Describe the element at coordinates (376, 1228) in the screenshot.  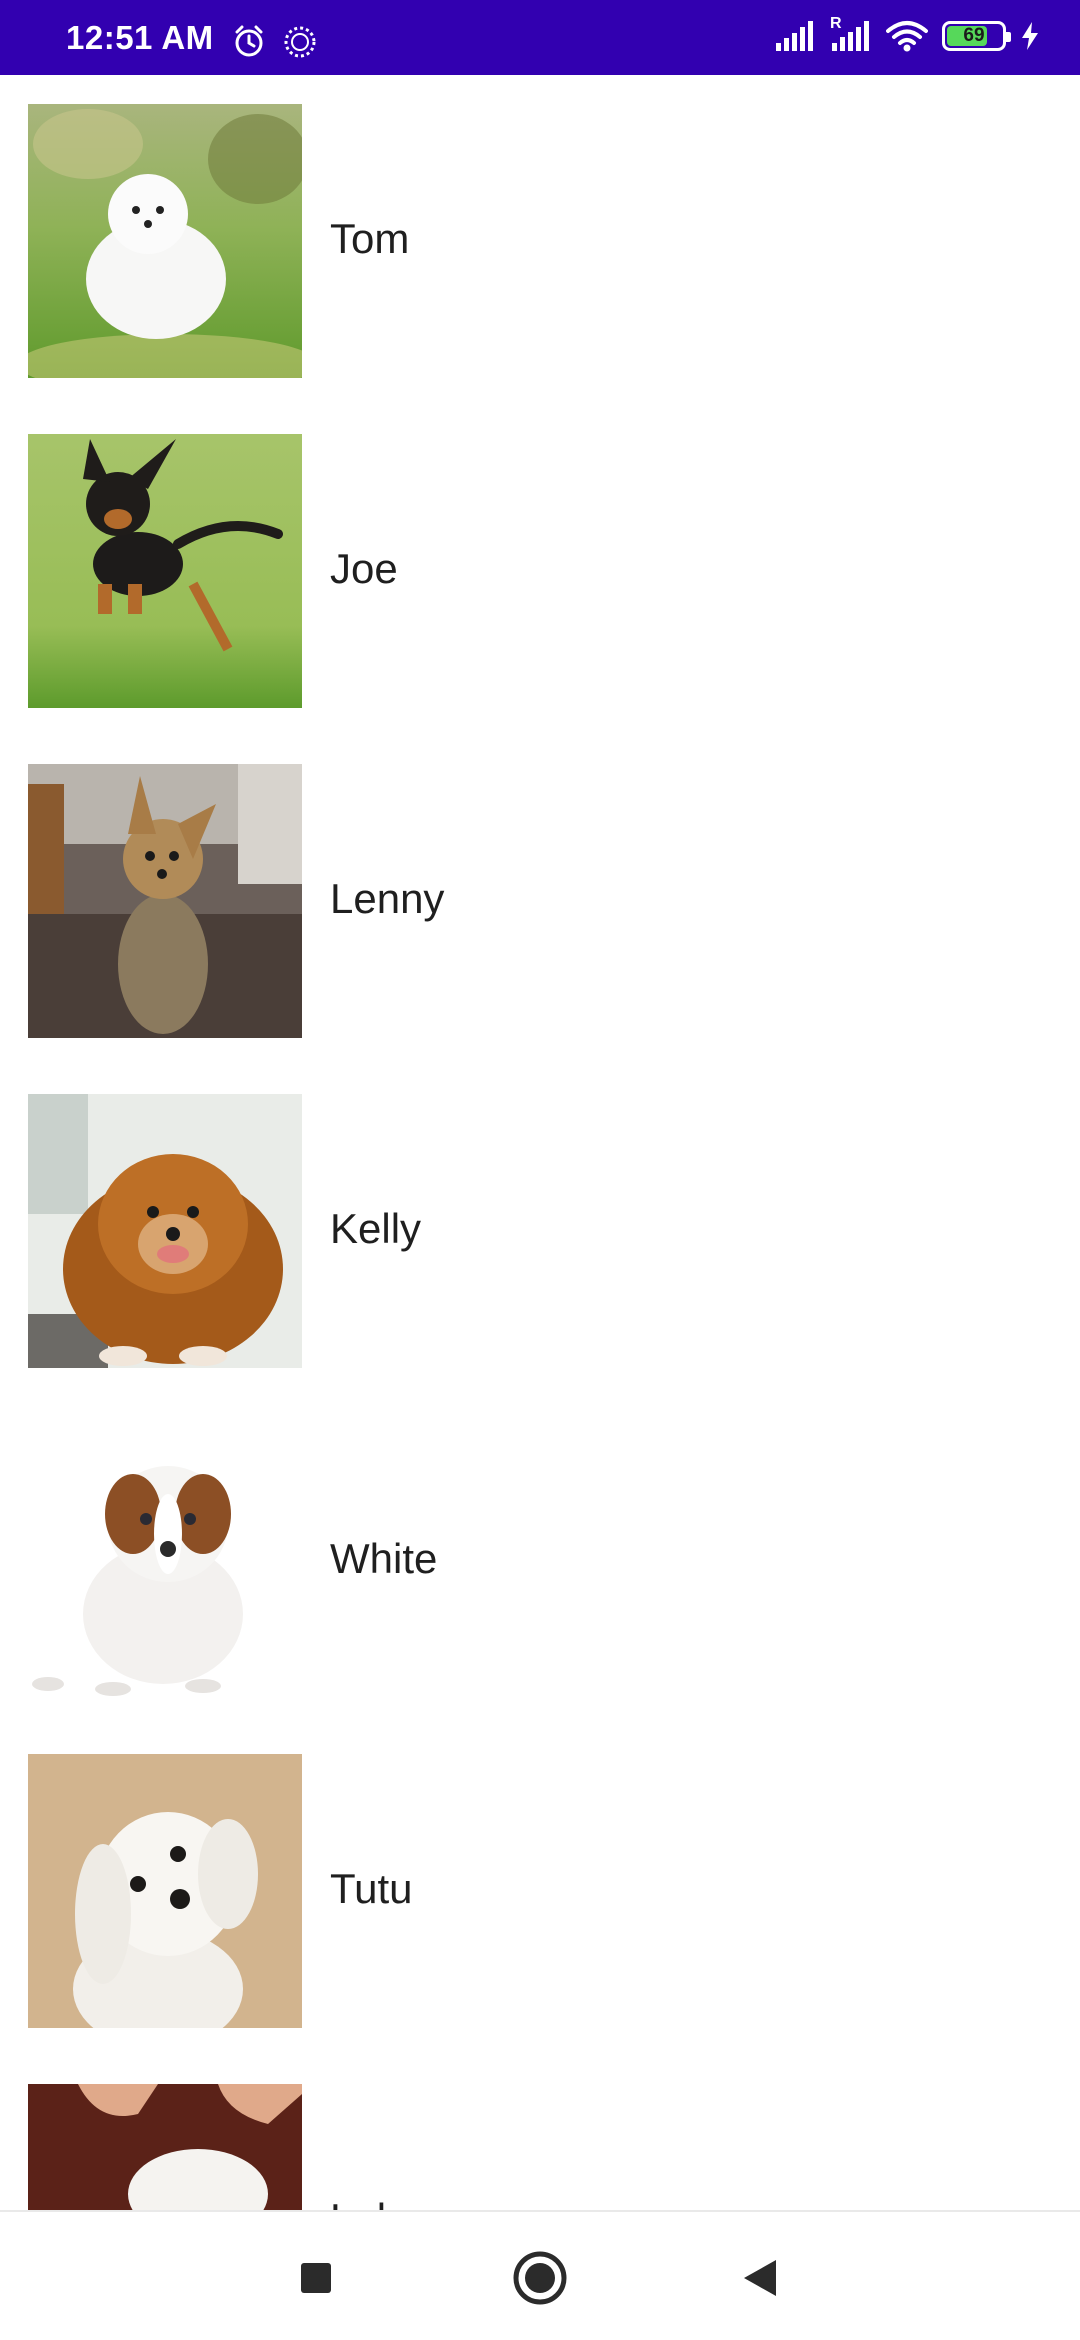
I see `dog-name: Kelly` at that location.